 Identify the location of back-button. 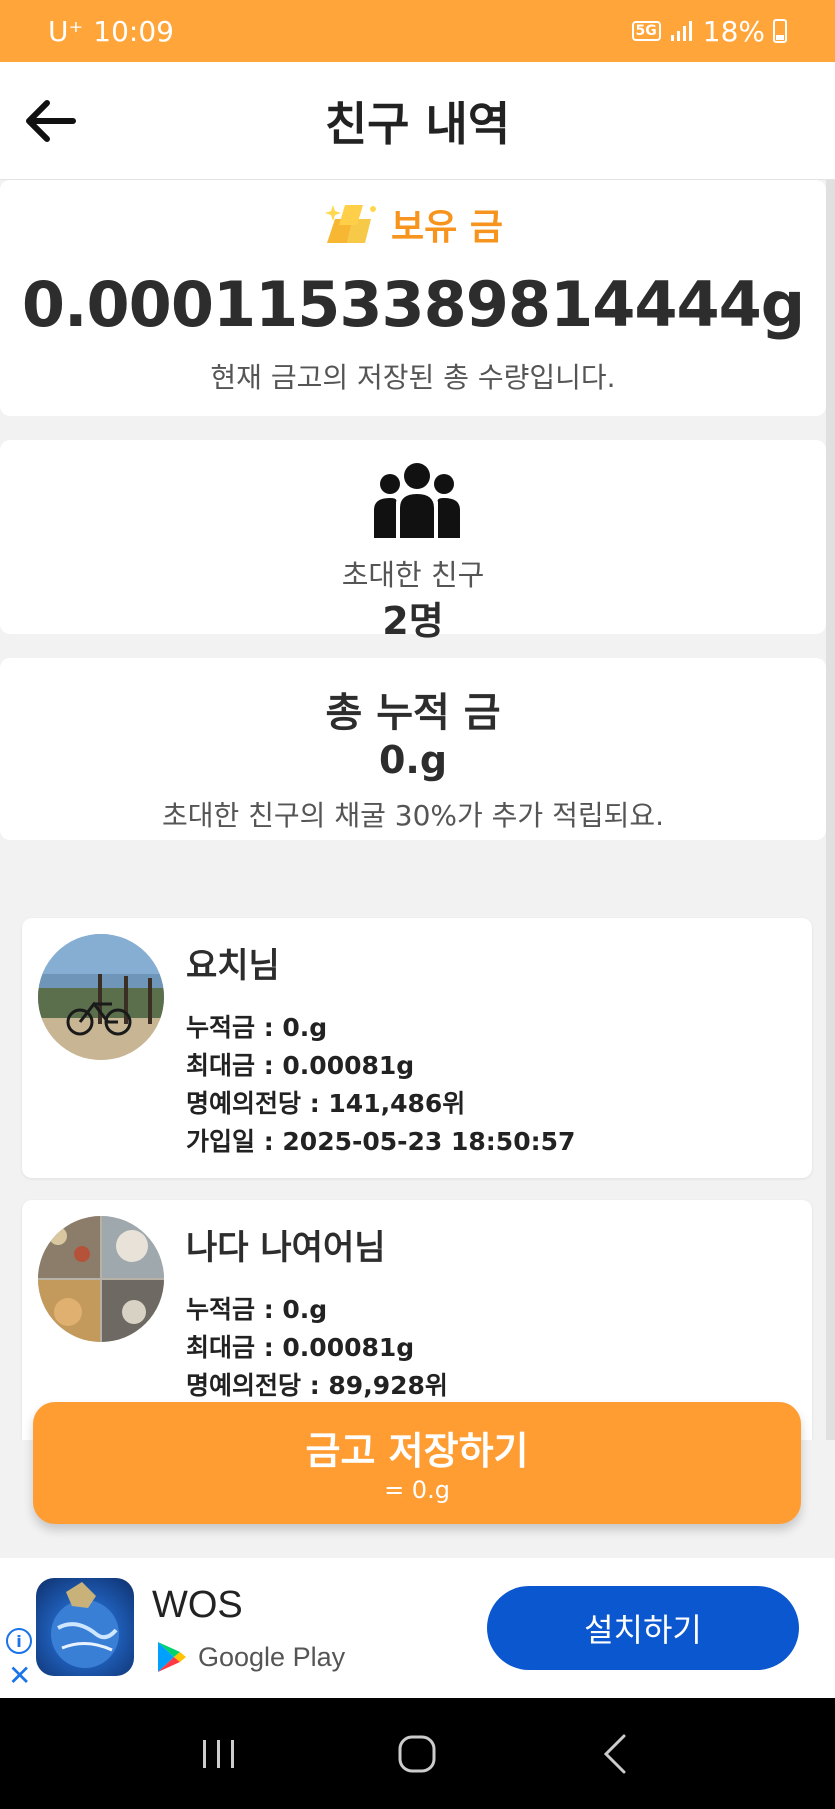
(49, 121).